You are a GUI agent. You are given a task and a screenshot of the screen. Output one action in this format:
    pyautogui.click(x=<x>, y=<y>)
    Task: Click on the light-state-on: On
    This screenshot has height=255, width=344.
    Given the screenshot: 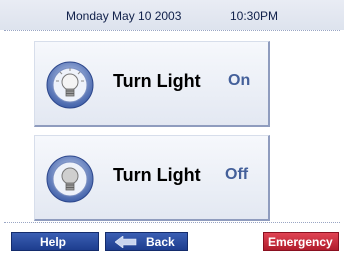 What is the action you would take?
    pyautogui.click(x=239, y=80)
    